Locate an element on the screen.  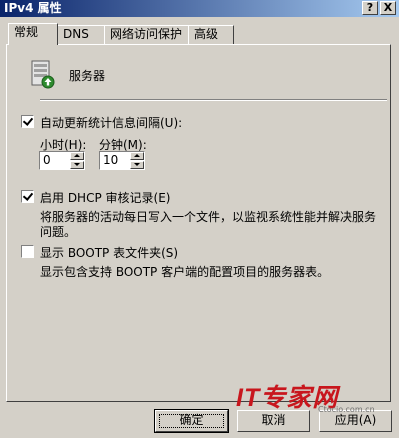
tab-nap-label: 网络访问保护 is located at coordinates (146, 34).